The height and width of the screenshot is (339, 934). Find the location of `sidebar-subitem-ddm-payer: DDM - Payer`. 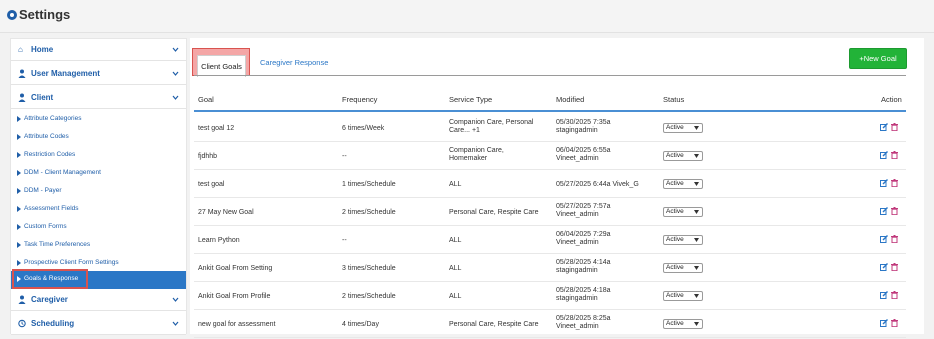

sidebar-subitem-ddm-payer: DDM - Payer is located at coordinates (98, 192).